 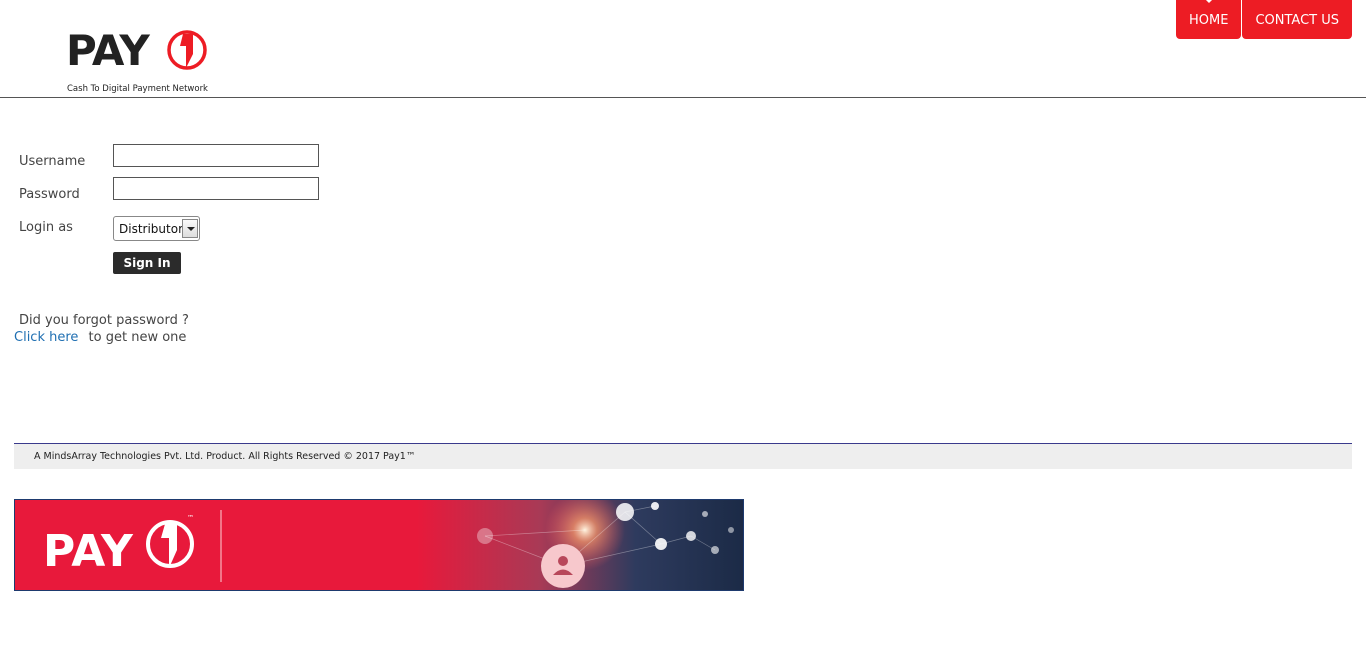 What do you see at coordinates (1209, 2) in the screenshot?
I see `nav-notch` at bounding box center [1209, 2].